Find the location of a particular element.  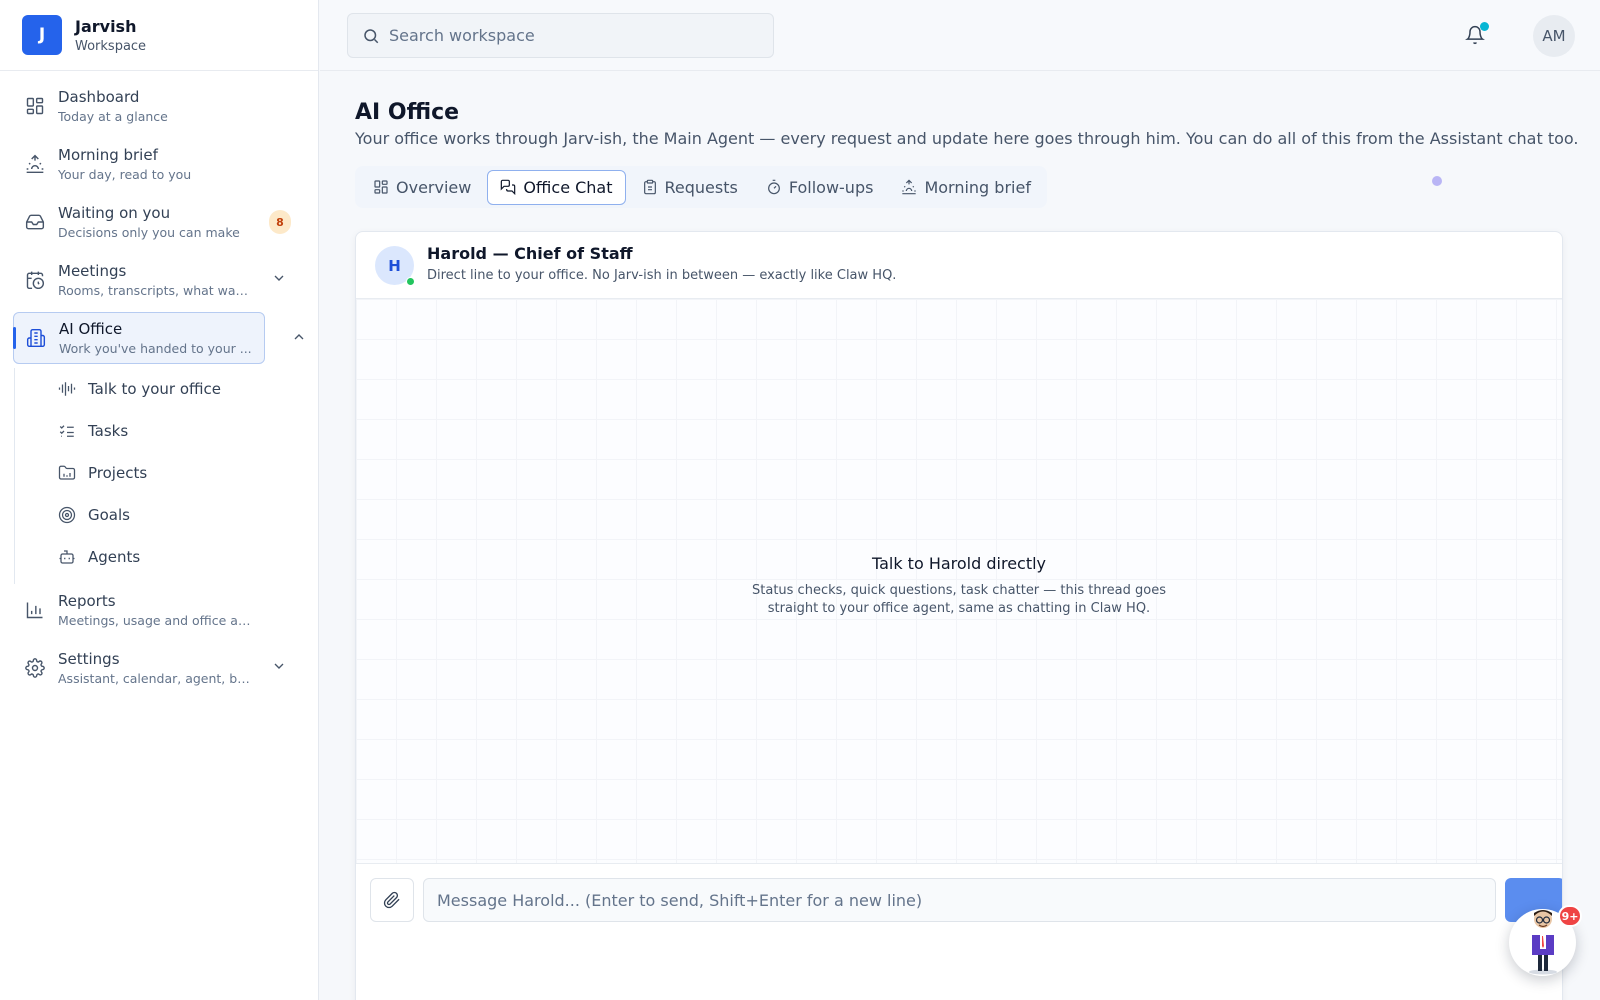

attach-button is located at coordinates (392, 900).